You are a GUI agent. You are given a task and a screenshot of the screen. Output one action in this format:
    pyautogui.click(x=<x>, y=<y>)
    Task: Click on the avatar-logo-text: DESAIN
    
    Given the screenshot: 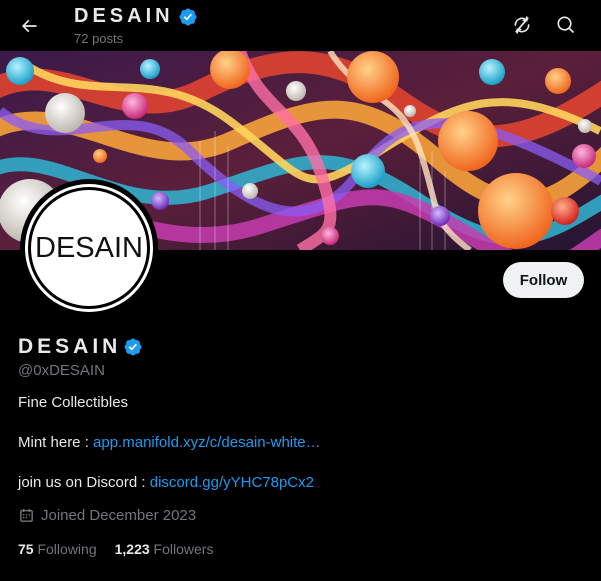 What is the action you would take?
    pyautogui.click(x=89, y=247)
    